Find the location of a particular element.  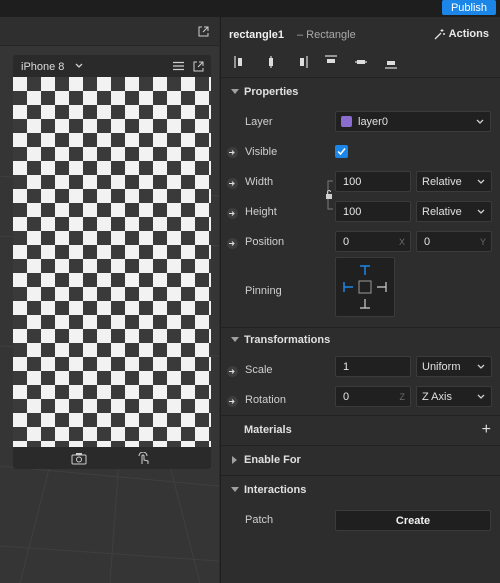

axis-x-label: X is located at coordinates (401, 242).